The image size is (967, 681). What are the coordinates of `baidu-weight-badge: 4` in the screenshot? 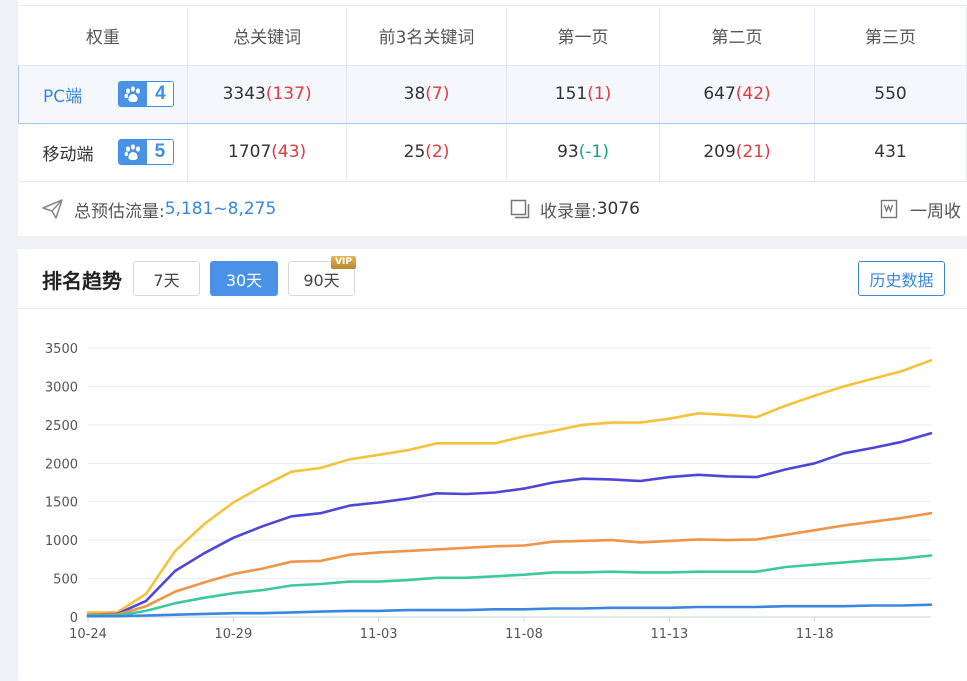 It's located at (146, 94).